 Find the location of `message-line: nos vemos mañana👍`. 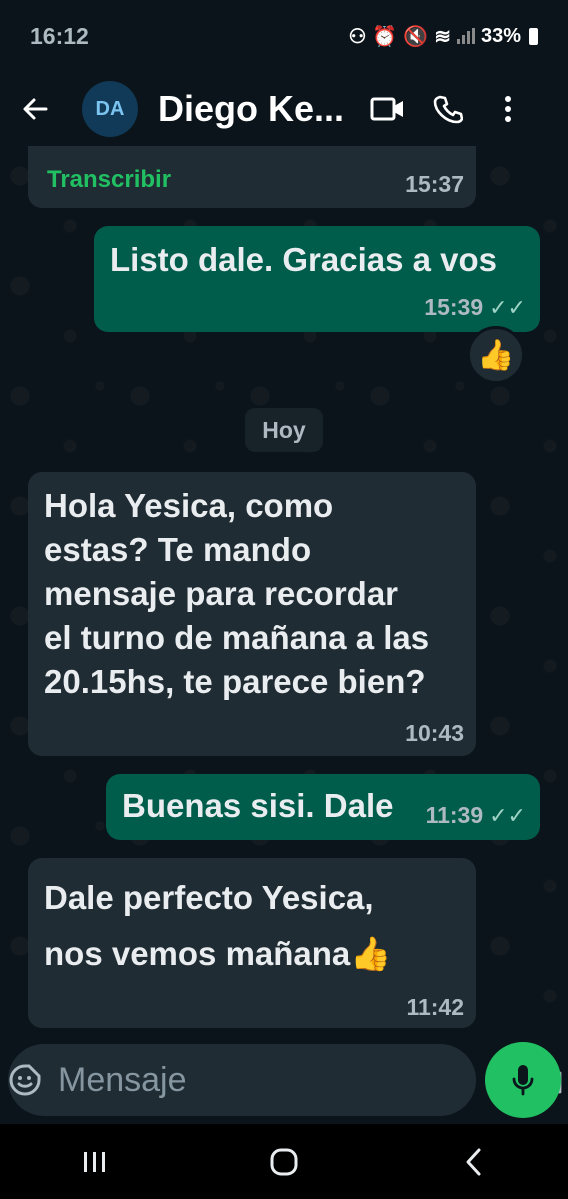

message-line: nos vemos mañana👍 is located at coordinates (218, 953).